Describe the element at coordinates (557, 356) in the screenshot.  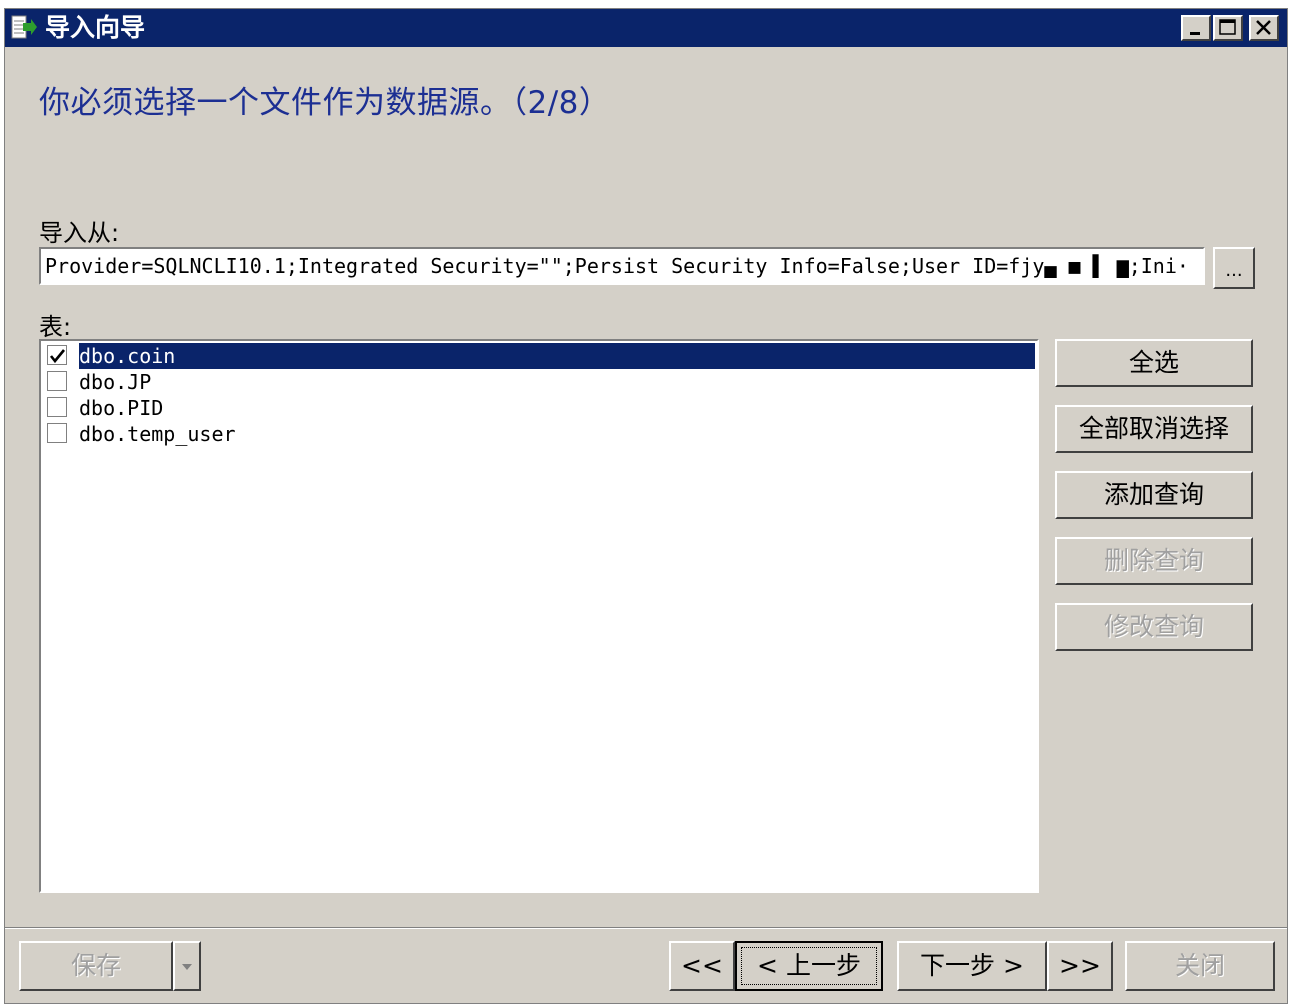
I see `table-name: dbo.coin` at that location.